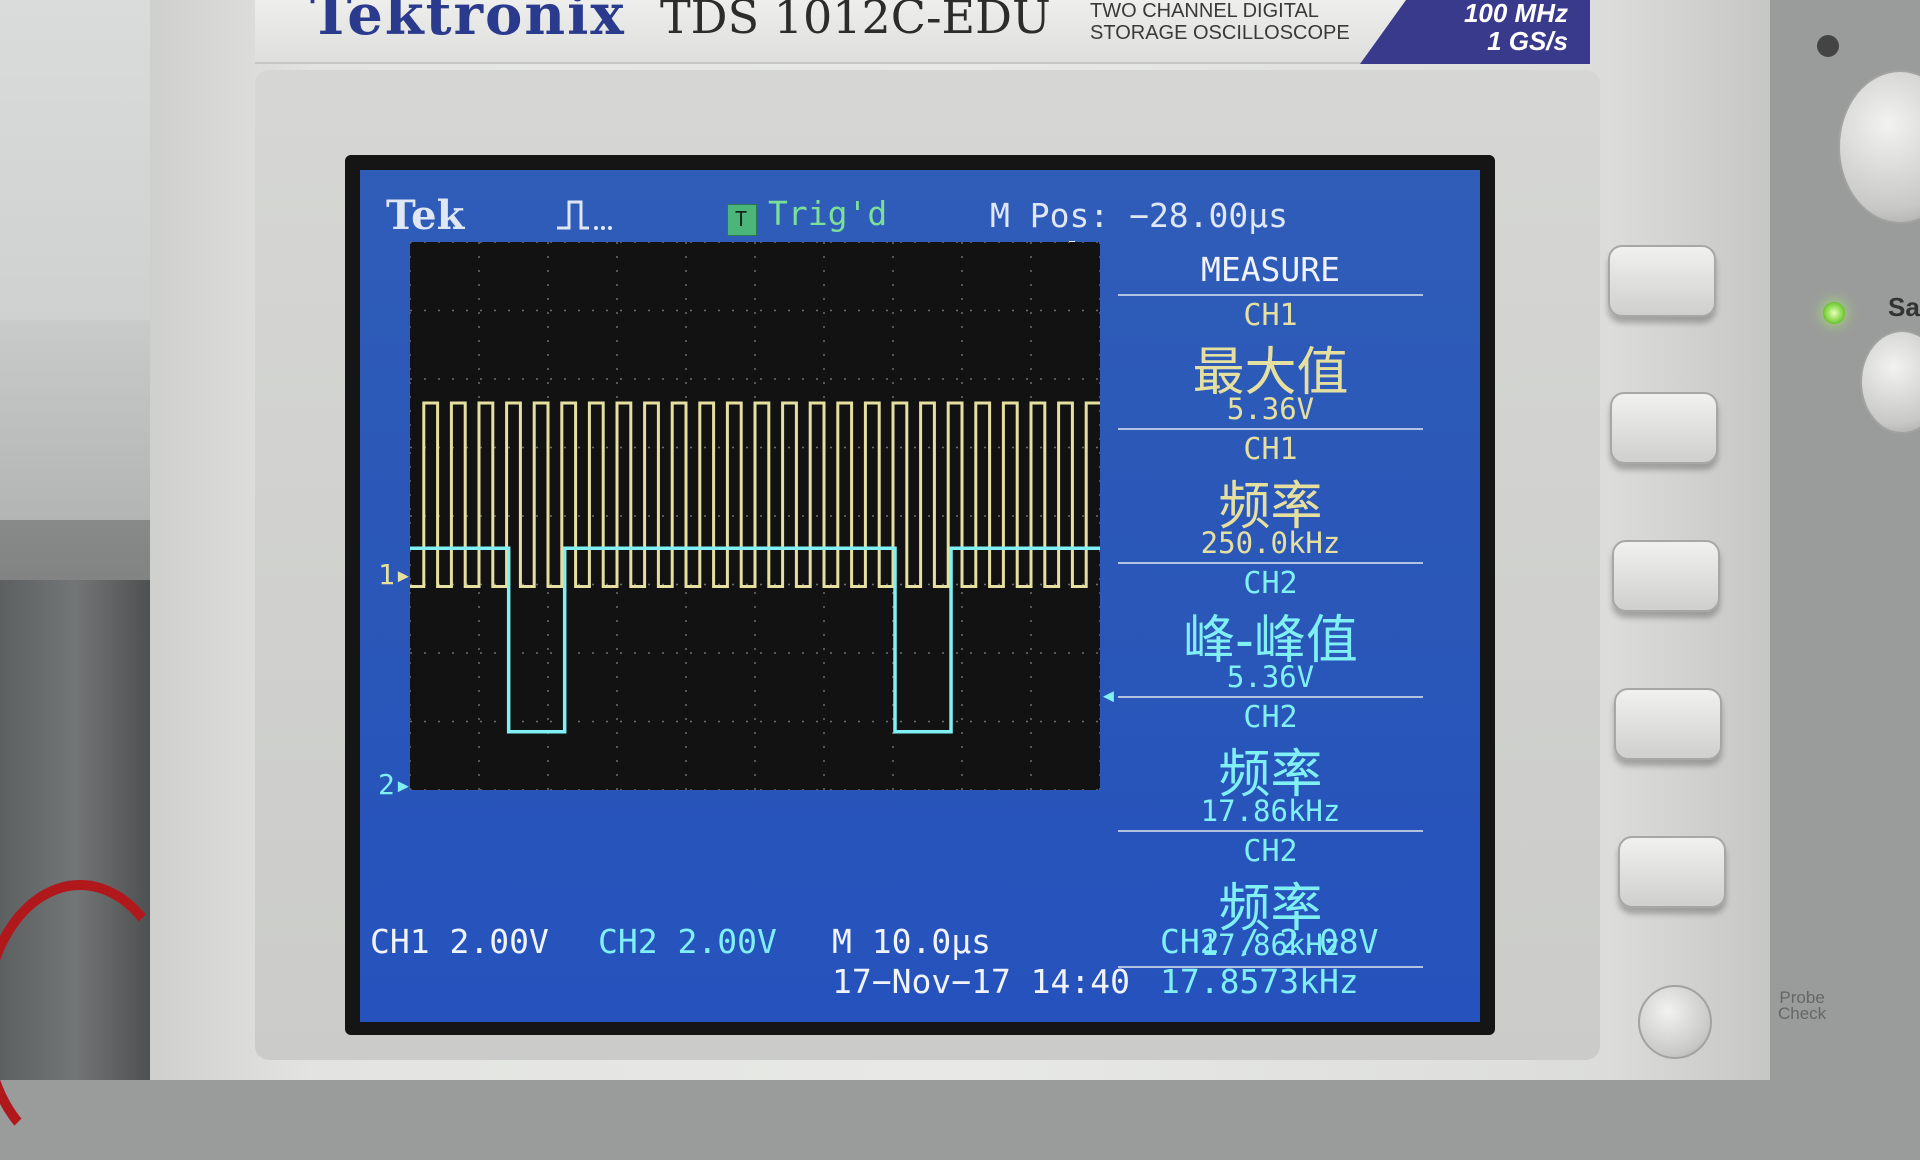  What do you see at coordinates (1527, 41) in the screenshot?
I see `sample-rate-label: 1 GS/s` at bounding box center [1527, 41].